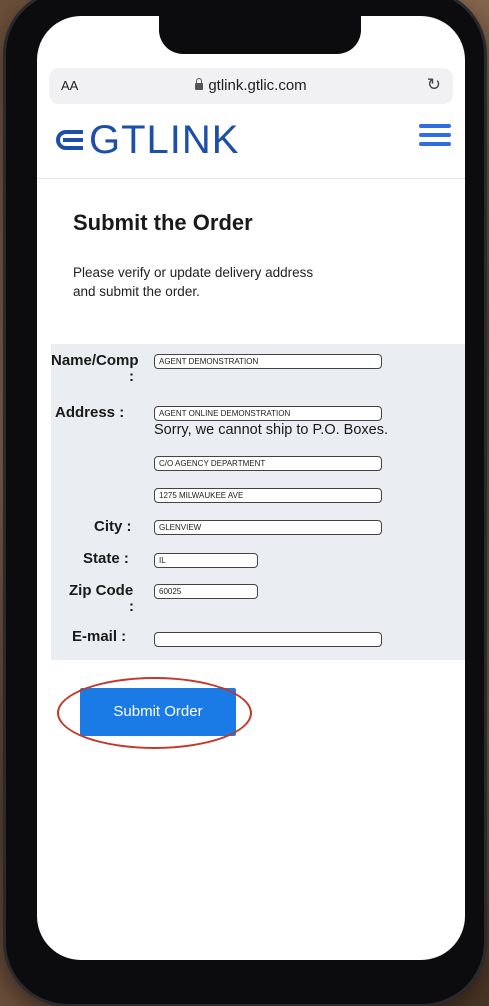 Image resolution: width=489 pixels, height=1006 pixels. What do you see at coordinates (113, 526) in the screenshot?
I see `city-label: City :` at bounding box center [113, 526].